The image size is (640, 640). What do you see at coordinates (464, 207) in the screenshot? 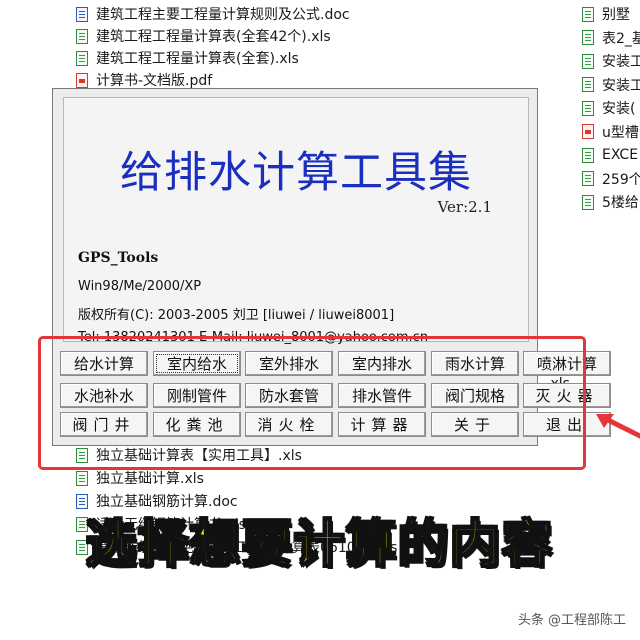
I see `version-label: Ver:2.1` at bounding box center [464, 207].